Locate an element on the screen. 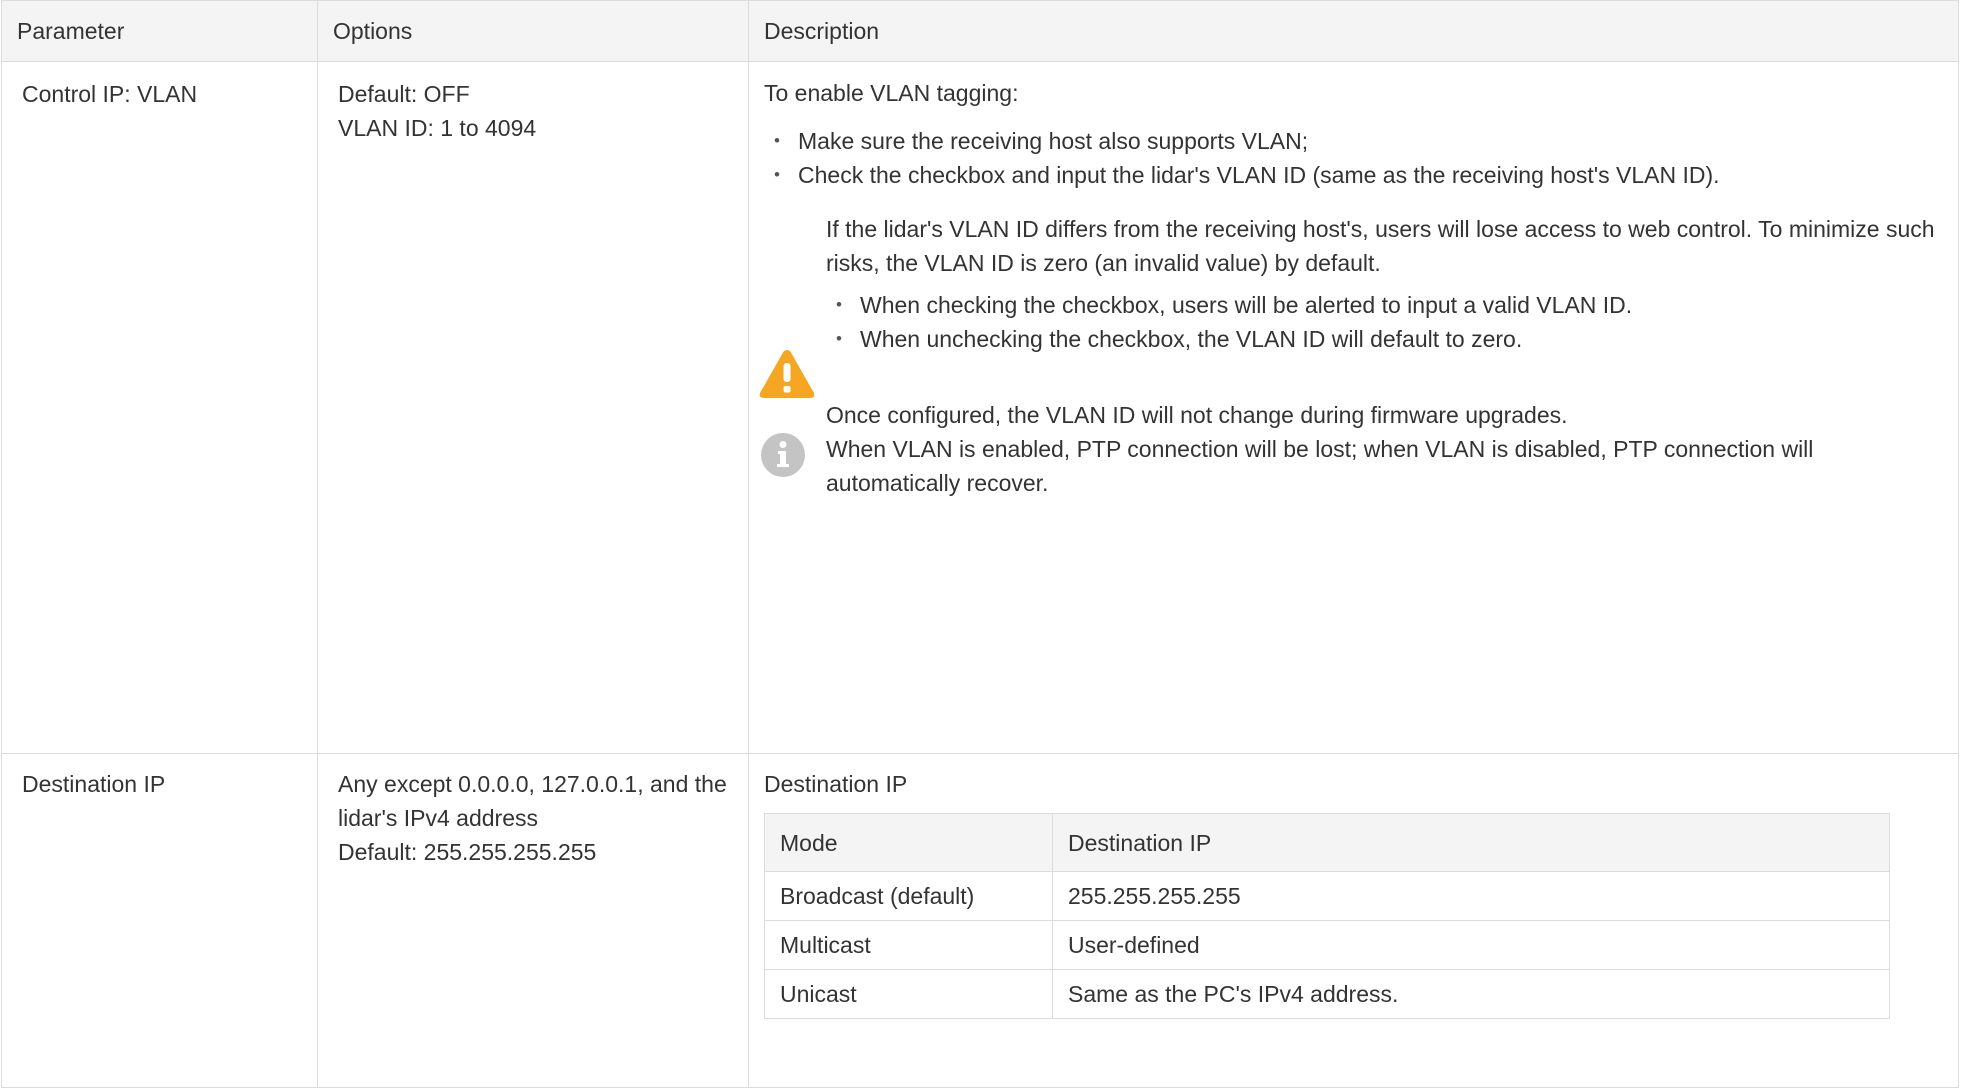 The image size is (1961, 1088). description-intro: To enable VLAN tagging: is located at coordinates (891, 93).